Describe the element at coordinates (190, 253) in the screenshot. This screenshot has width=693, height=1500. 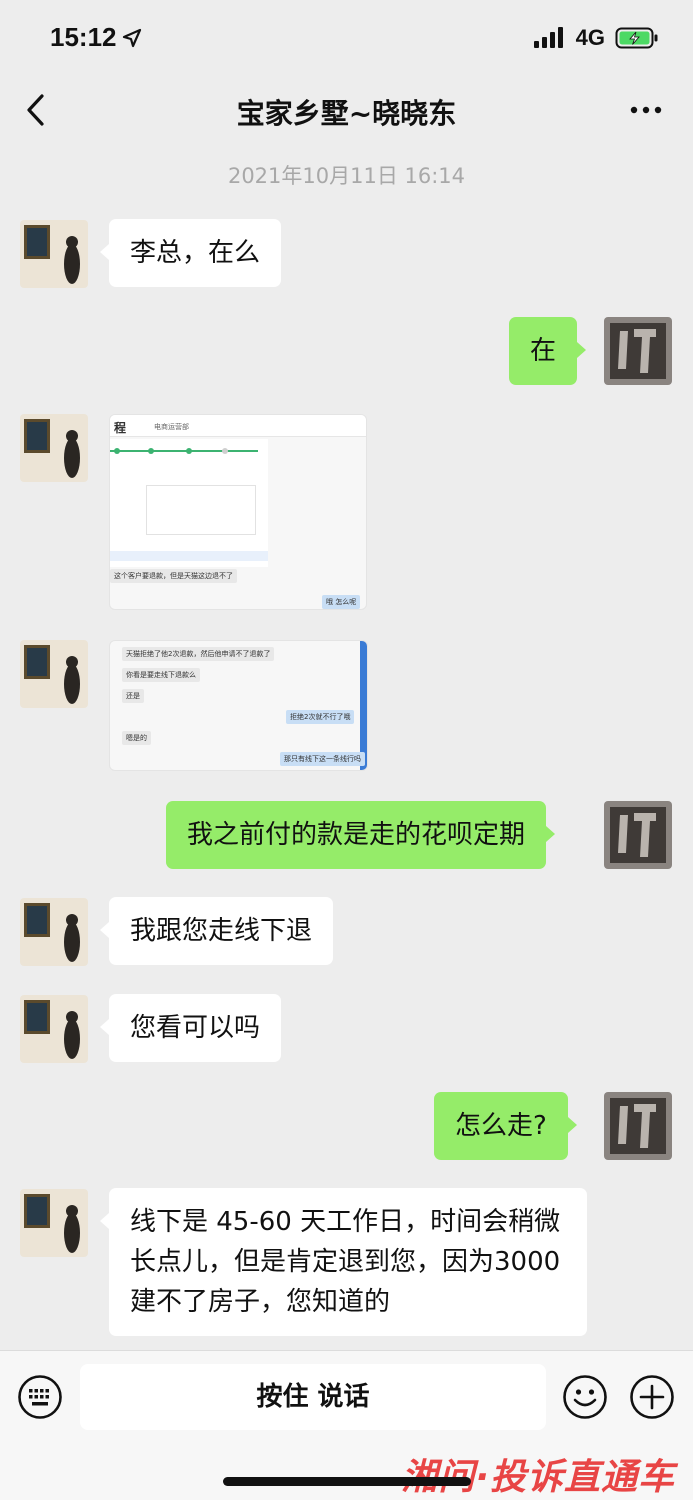
I see `message-bubble: 李总，在么` at that location.